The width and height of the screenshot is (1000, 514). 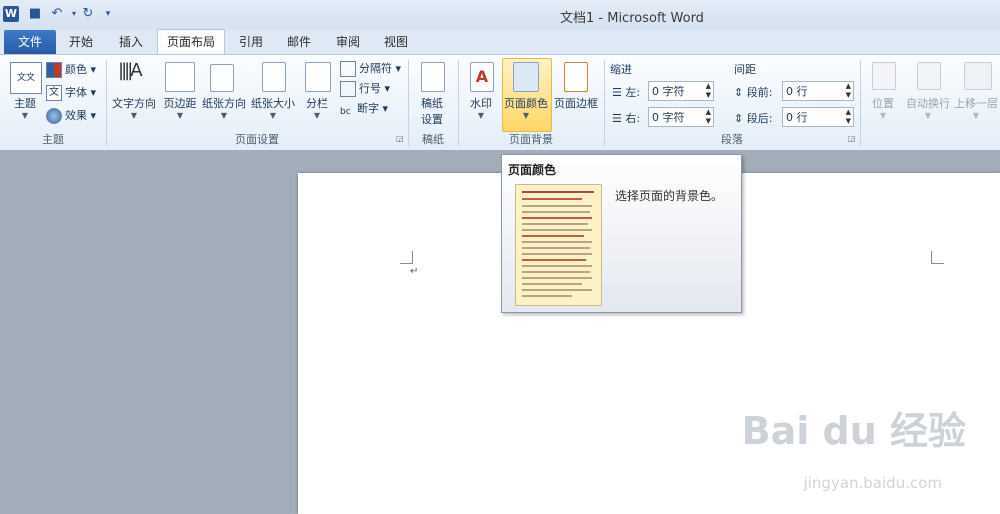 I want to click on watermark-icon: A, so click(x=482, y=77).